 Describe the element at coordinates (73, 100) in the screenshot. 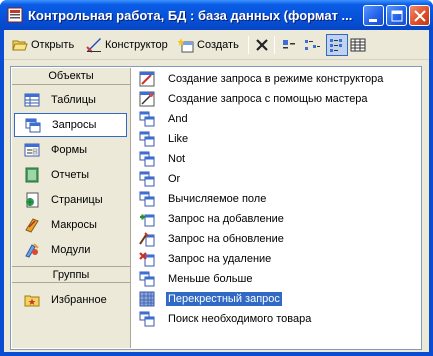

I see `sidebar-item-label: Таблицы` at that location.